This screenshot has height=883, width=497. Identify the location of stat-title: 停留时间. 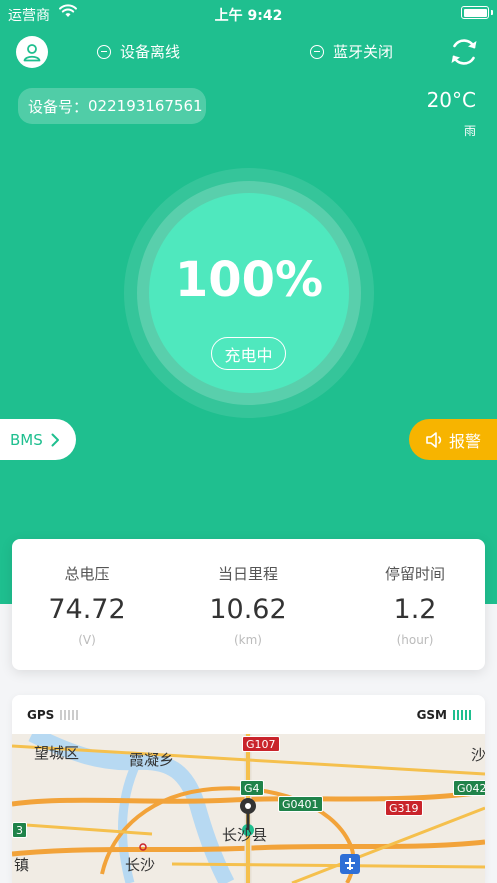
(414, 574).